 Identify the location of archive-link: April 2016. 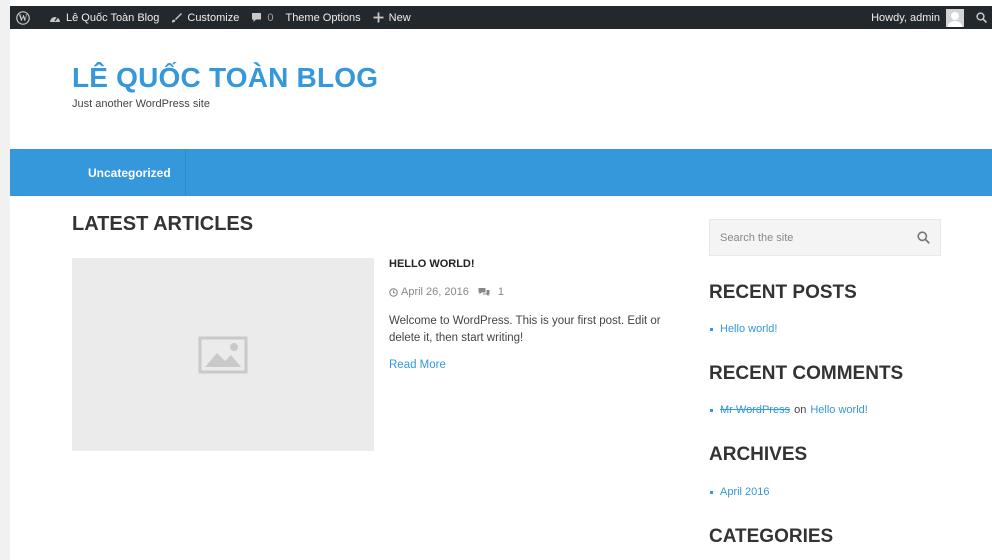
(745, 492).